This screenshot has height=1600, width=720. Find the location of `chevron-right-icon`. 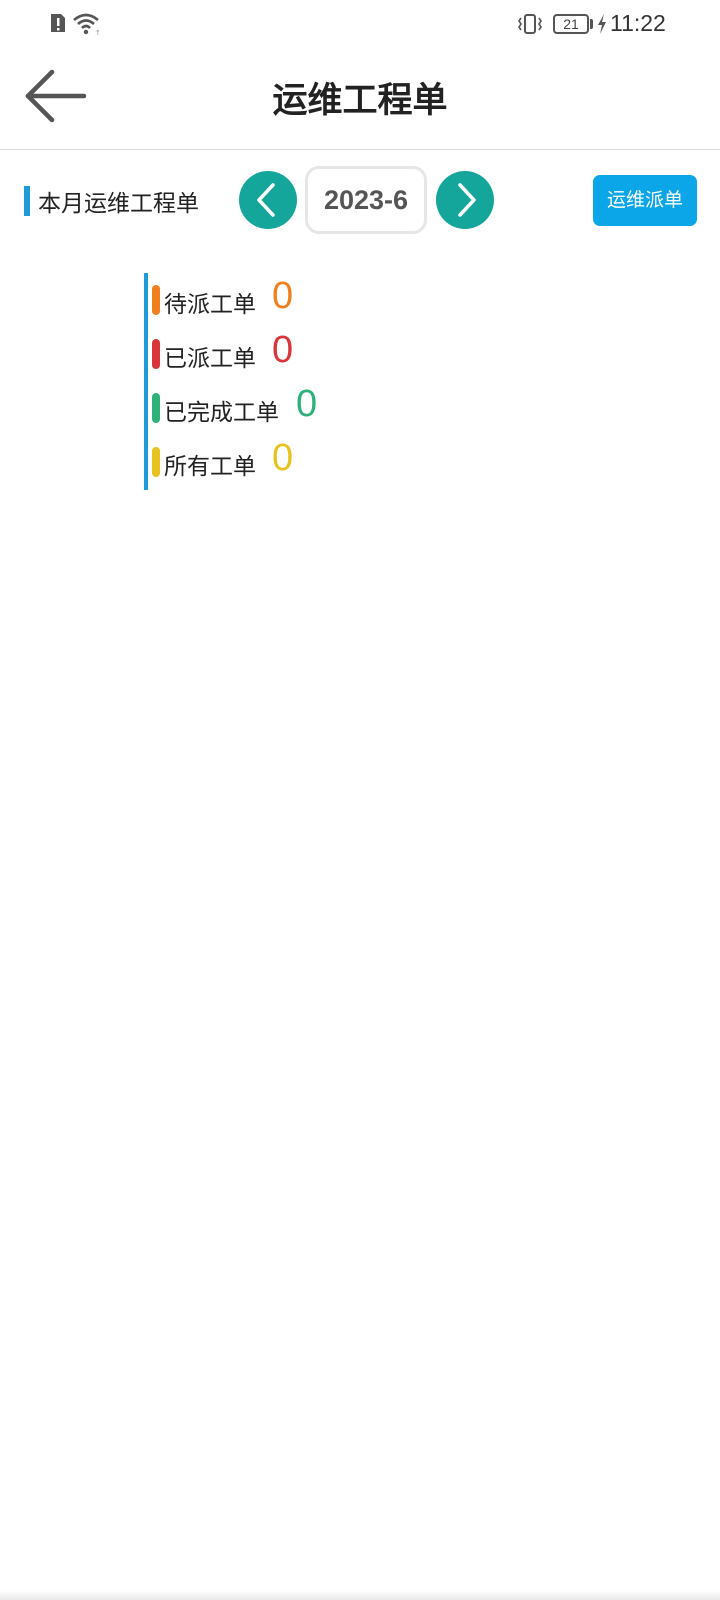

chevron-right-icon is located at coordinates (467, 200).